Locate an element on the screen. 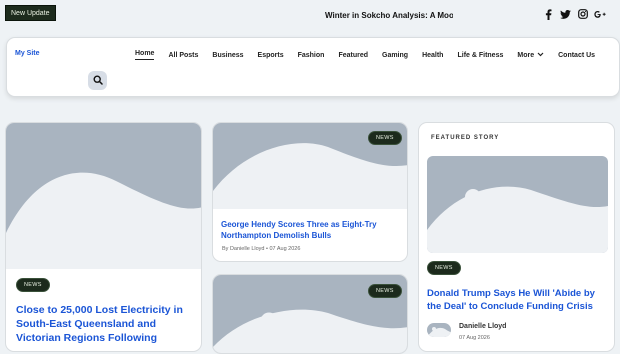 The height and width of the screenshot is (354, 620). nav-more: More is located at coordinates (530, 55).